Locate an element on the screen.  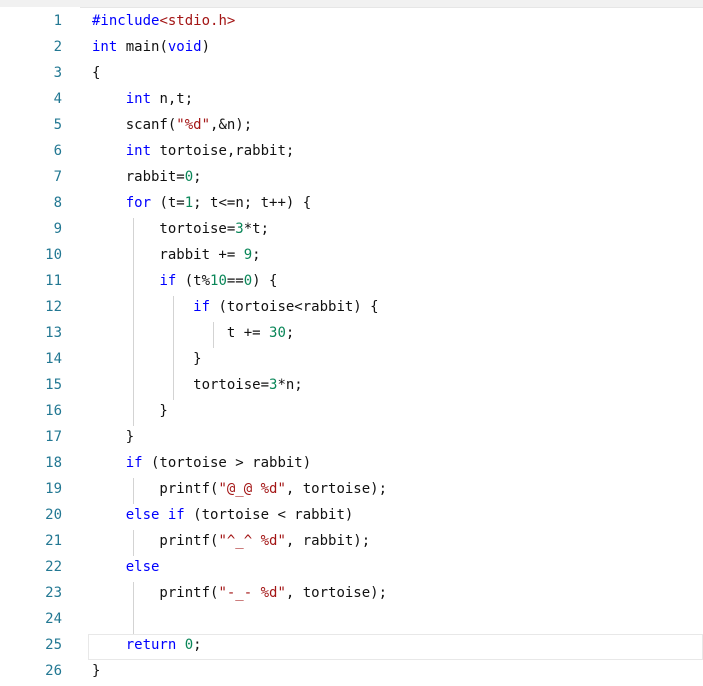
code-token: (tortoise<rabbit) { is located at coordinates (294, 307).